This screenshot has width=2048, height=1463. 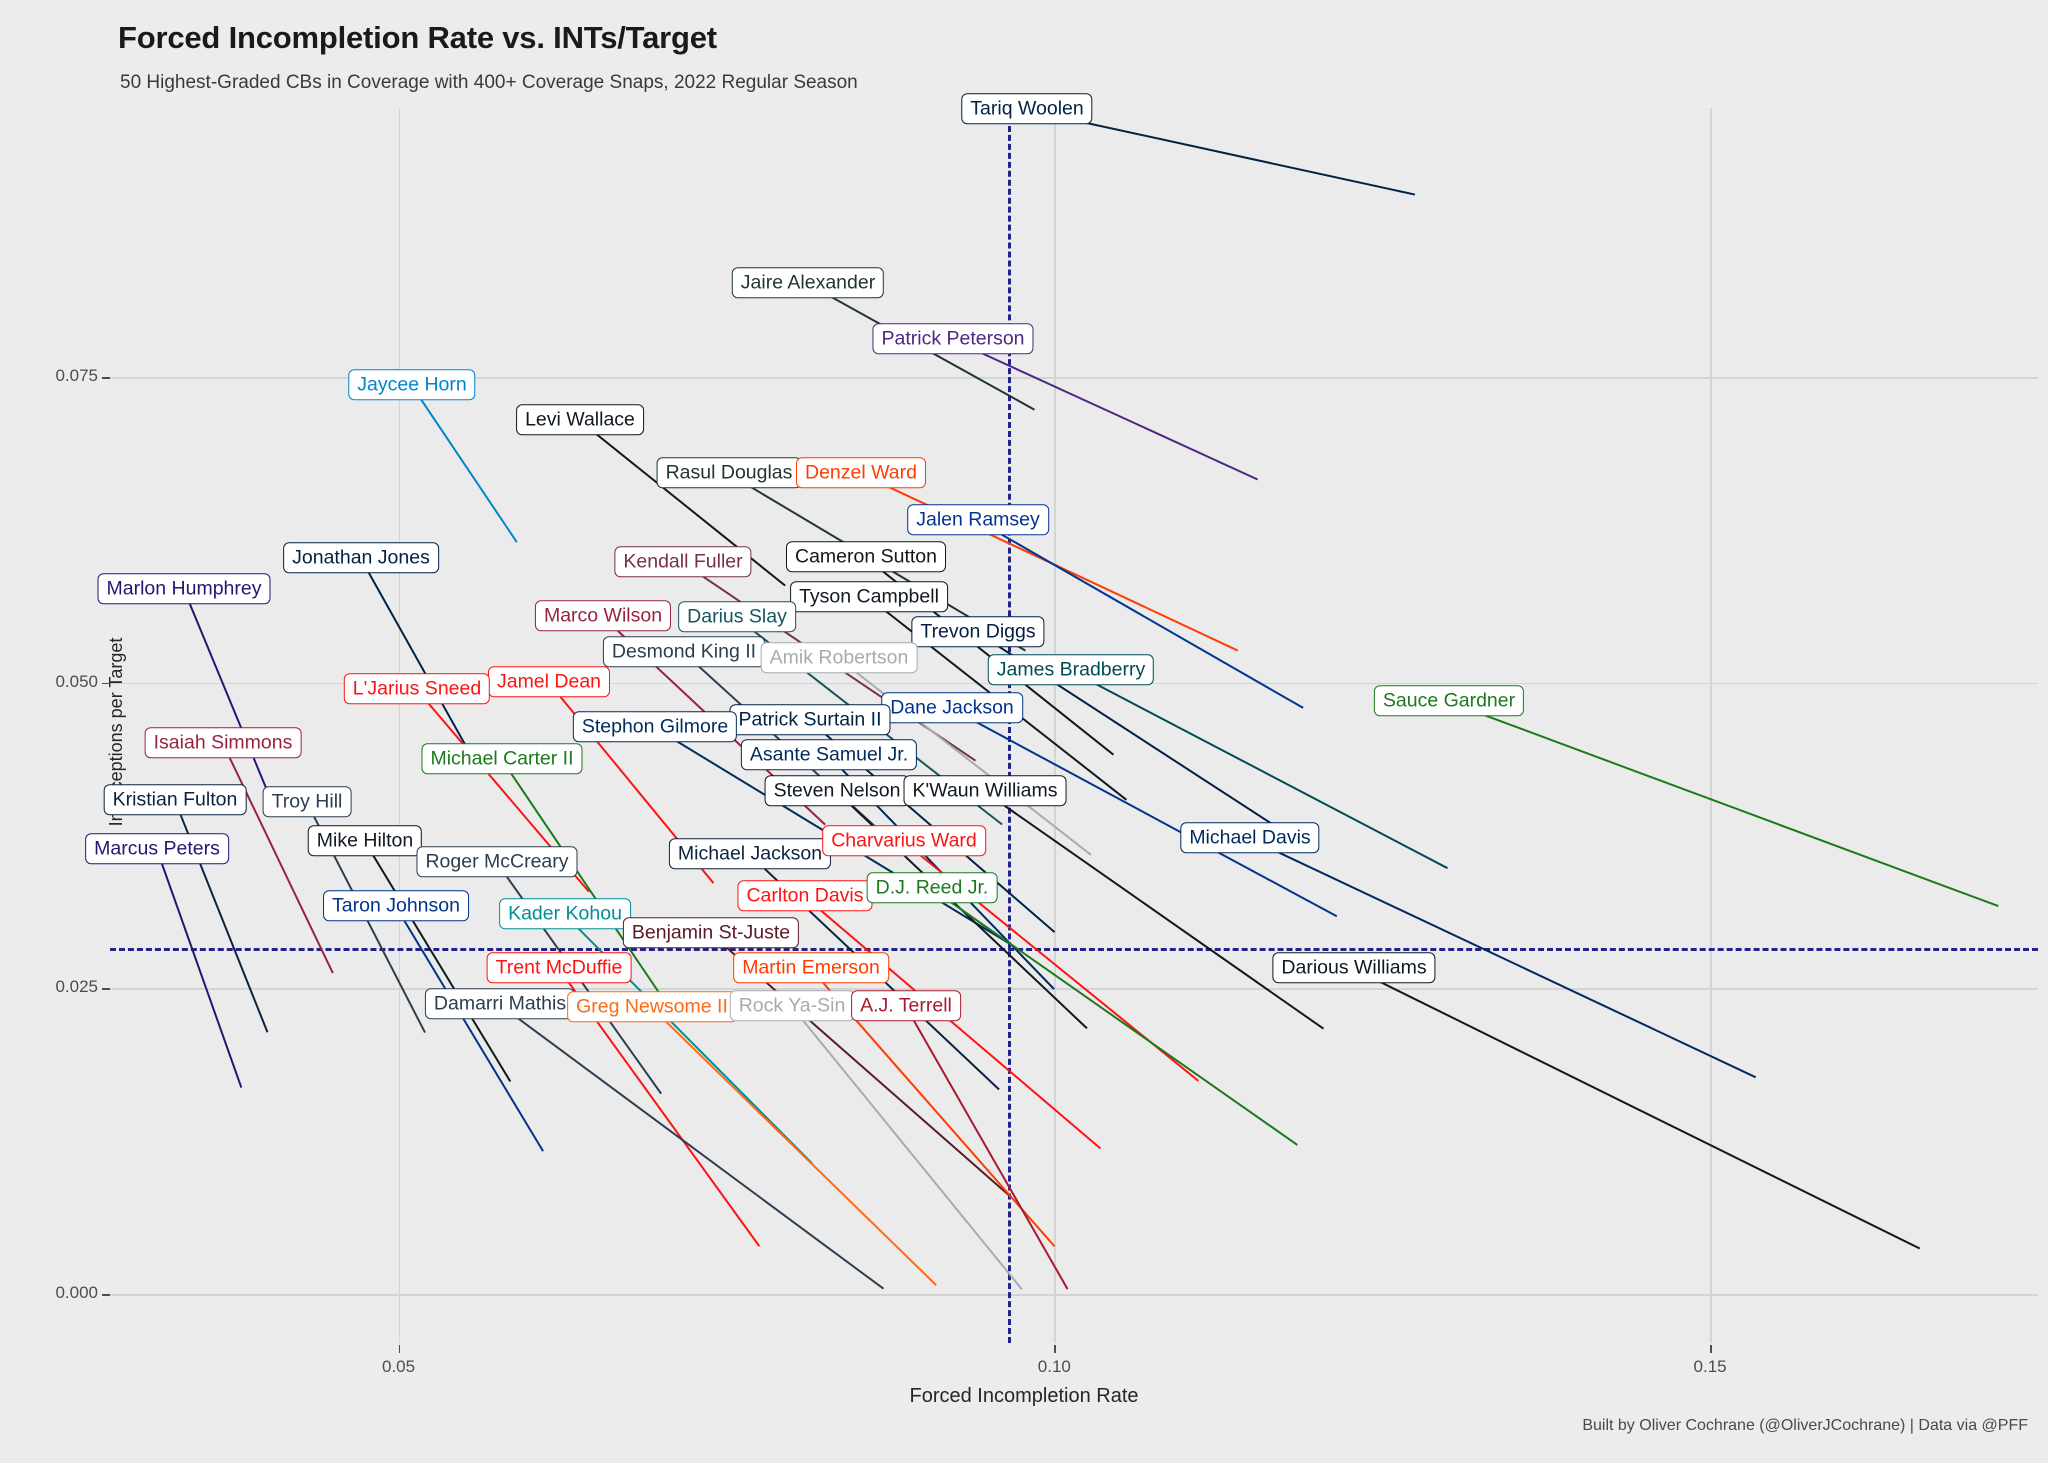 What do you see at coordinates (1071, 670) in the screenshot?
I see `player-label: James Bradberry` at bounding box center [1071, 670].